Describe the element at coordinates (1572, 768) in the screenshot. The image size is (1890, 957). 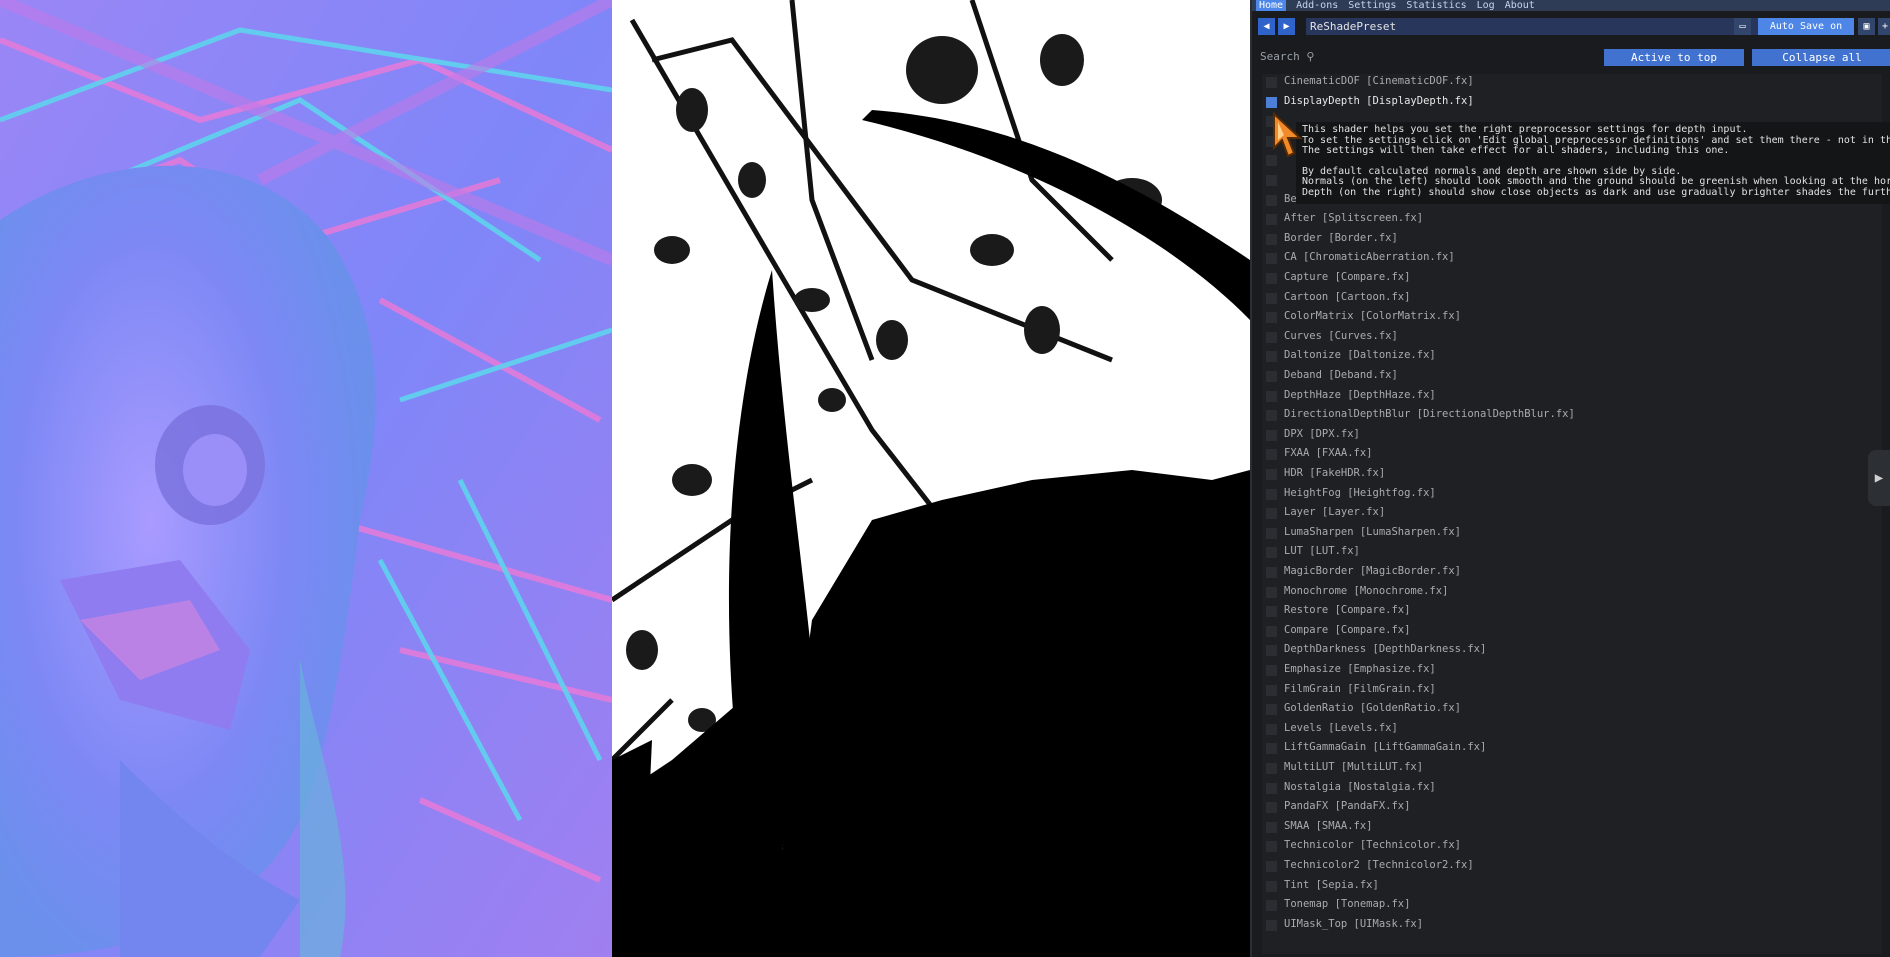
I see `effect-row: MultiLUT [MultiLUT.fx]` at that location.